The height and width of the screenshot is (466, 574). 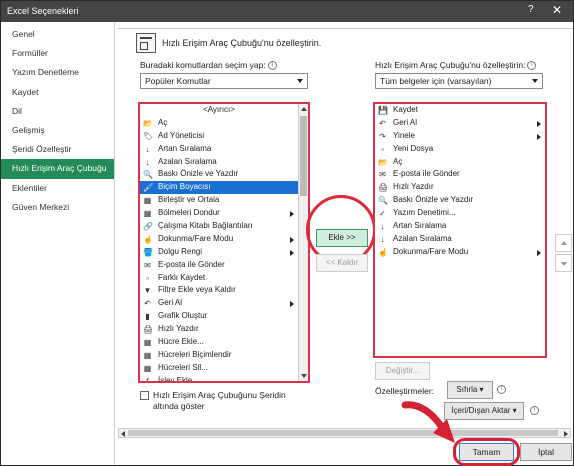 What do you see at coordinates (57, 53) in the screenshot?
I see `sidebar-item: Formüller` at bounding box center [57, 53].